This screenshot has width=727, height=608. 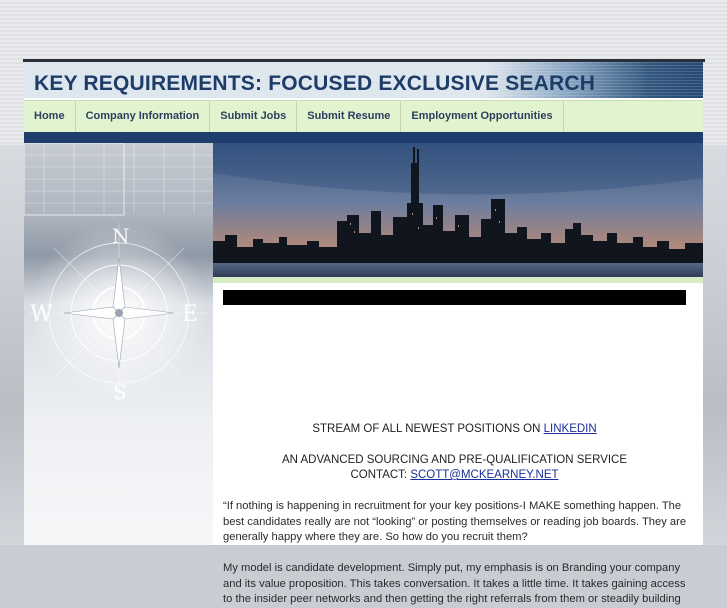 What do you see at coordinates (349, 116) in the screenshot?
I see `nav-item-submit-resume: Submit Resume` at bounding box center [349, 116].